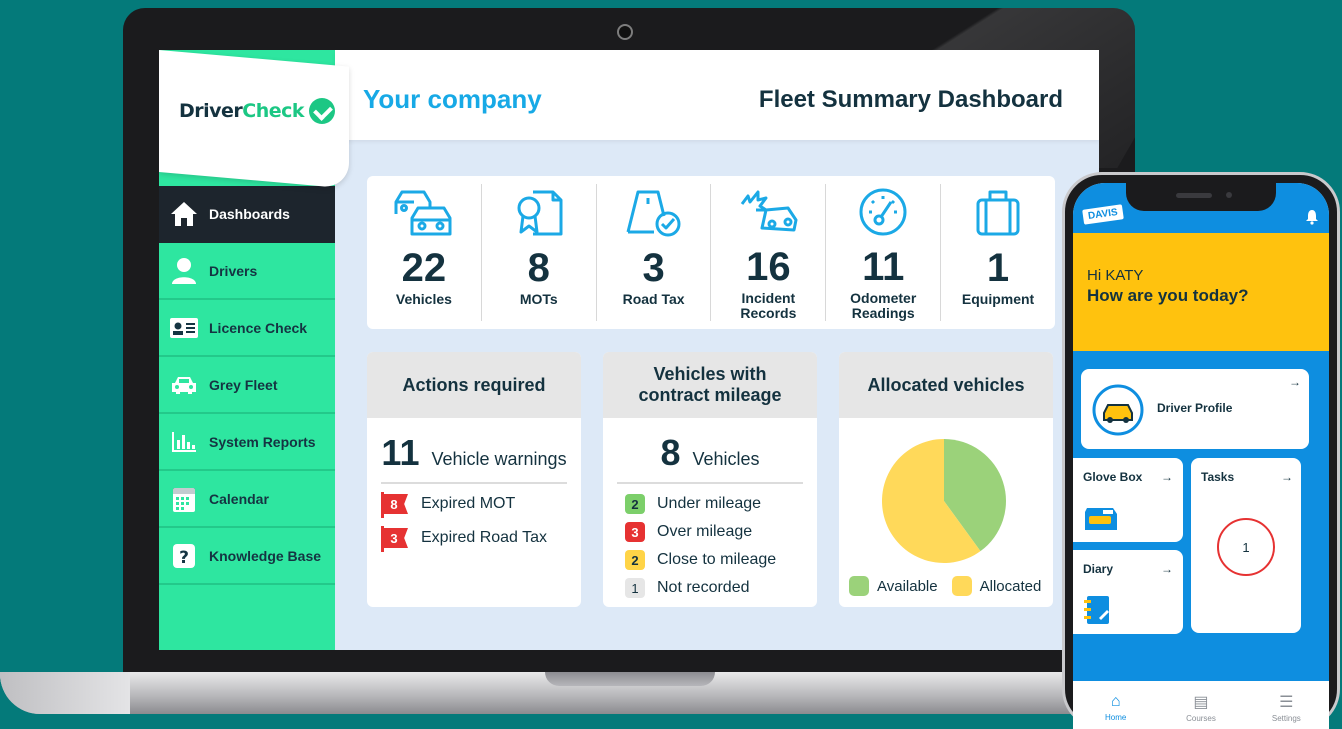 The image size is (1342, 729). I want to click on mileage-label: Close to mileage, so click(717, 559).